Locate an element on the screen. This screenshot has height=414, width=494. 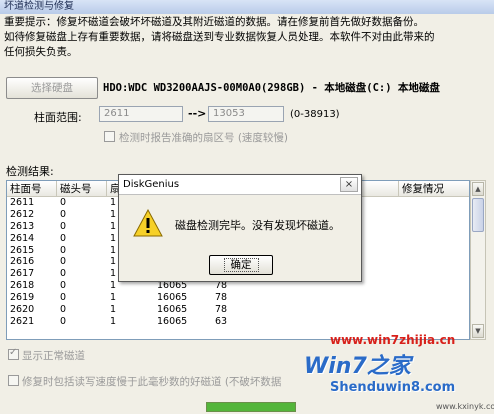
scroll-up-icon: ▲ is located at coordinates (478, 189).